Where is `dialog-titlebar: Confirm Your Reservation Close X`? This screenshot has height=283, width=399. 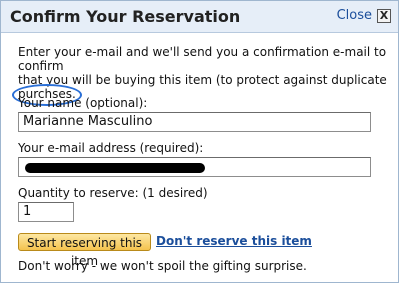 dialog-titlebar: Confirm Your Reservation Close X is located at coordinates (199, 17).